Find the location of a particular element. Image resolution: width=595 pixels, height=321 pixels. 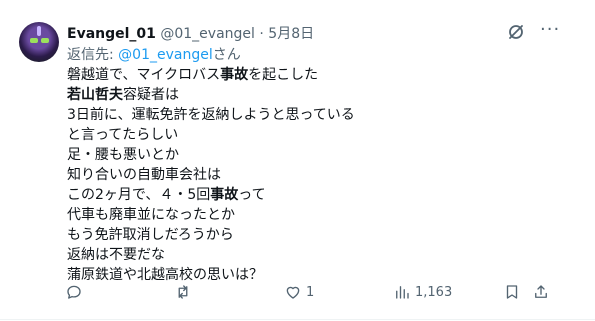

like-button: 1 is located at coordinates (299, 292).